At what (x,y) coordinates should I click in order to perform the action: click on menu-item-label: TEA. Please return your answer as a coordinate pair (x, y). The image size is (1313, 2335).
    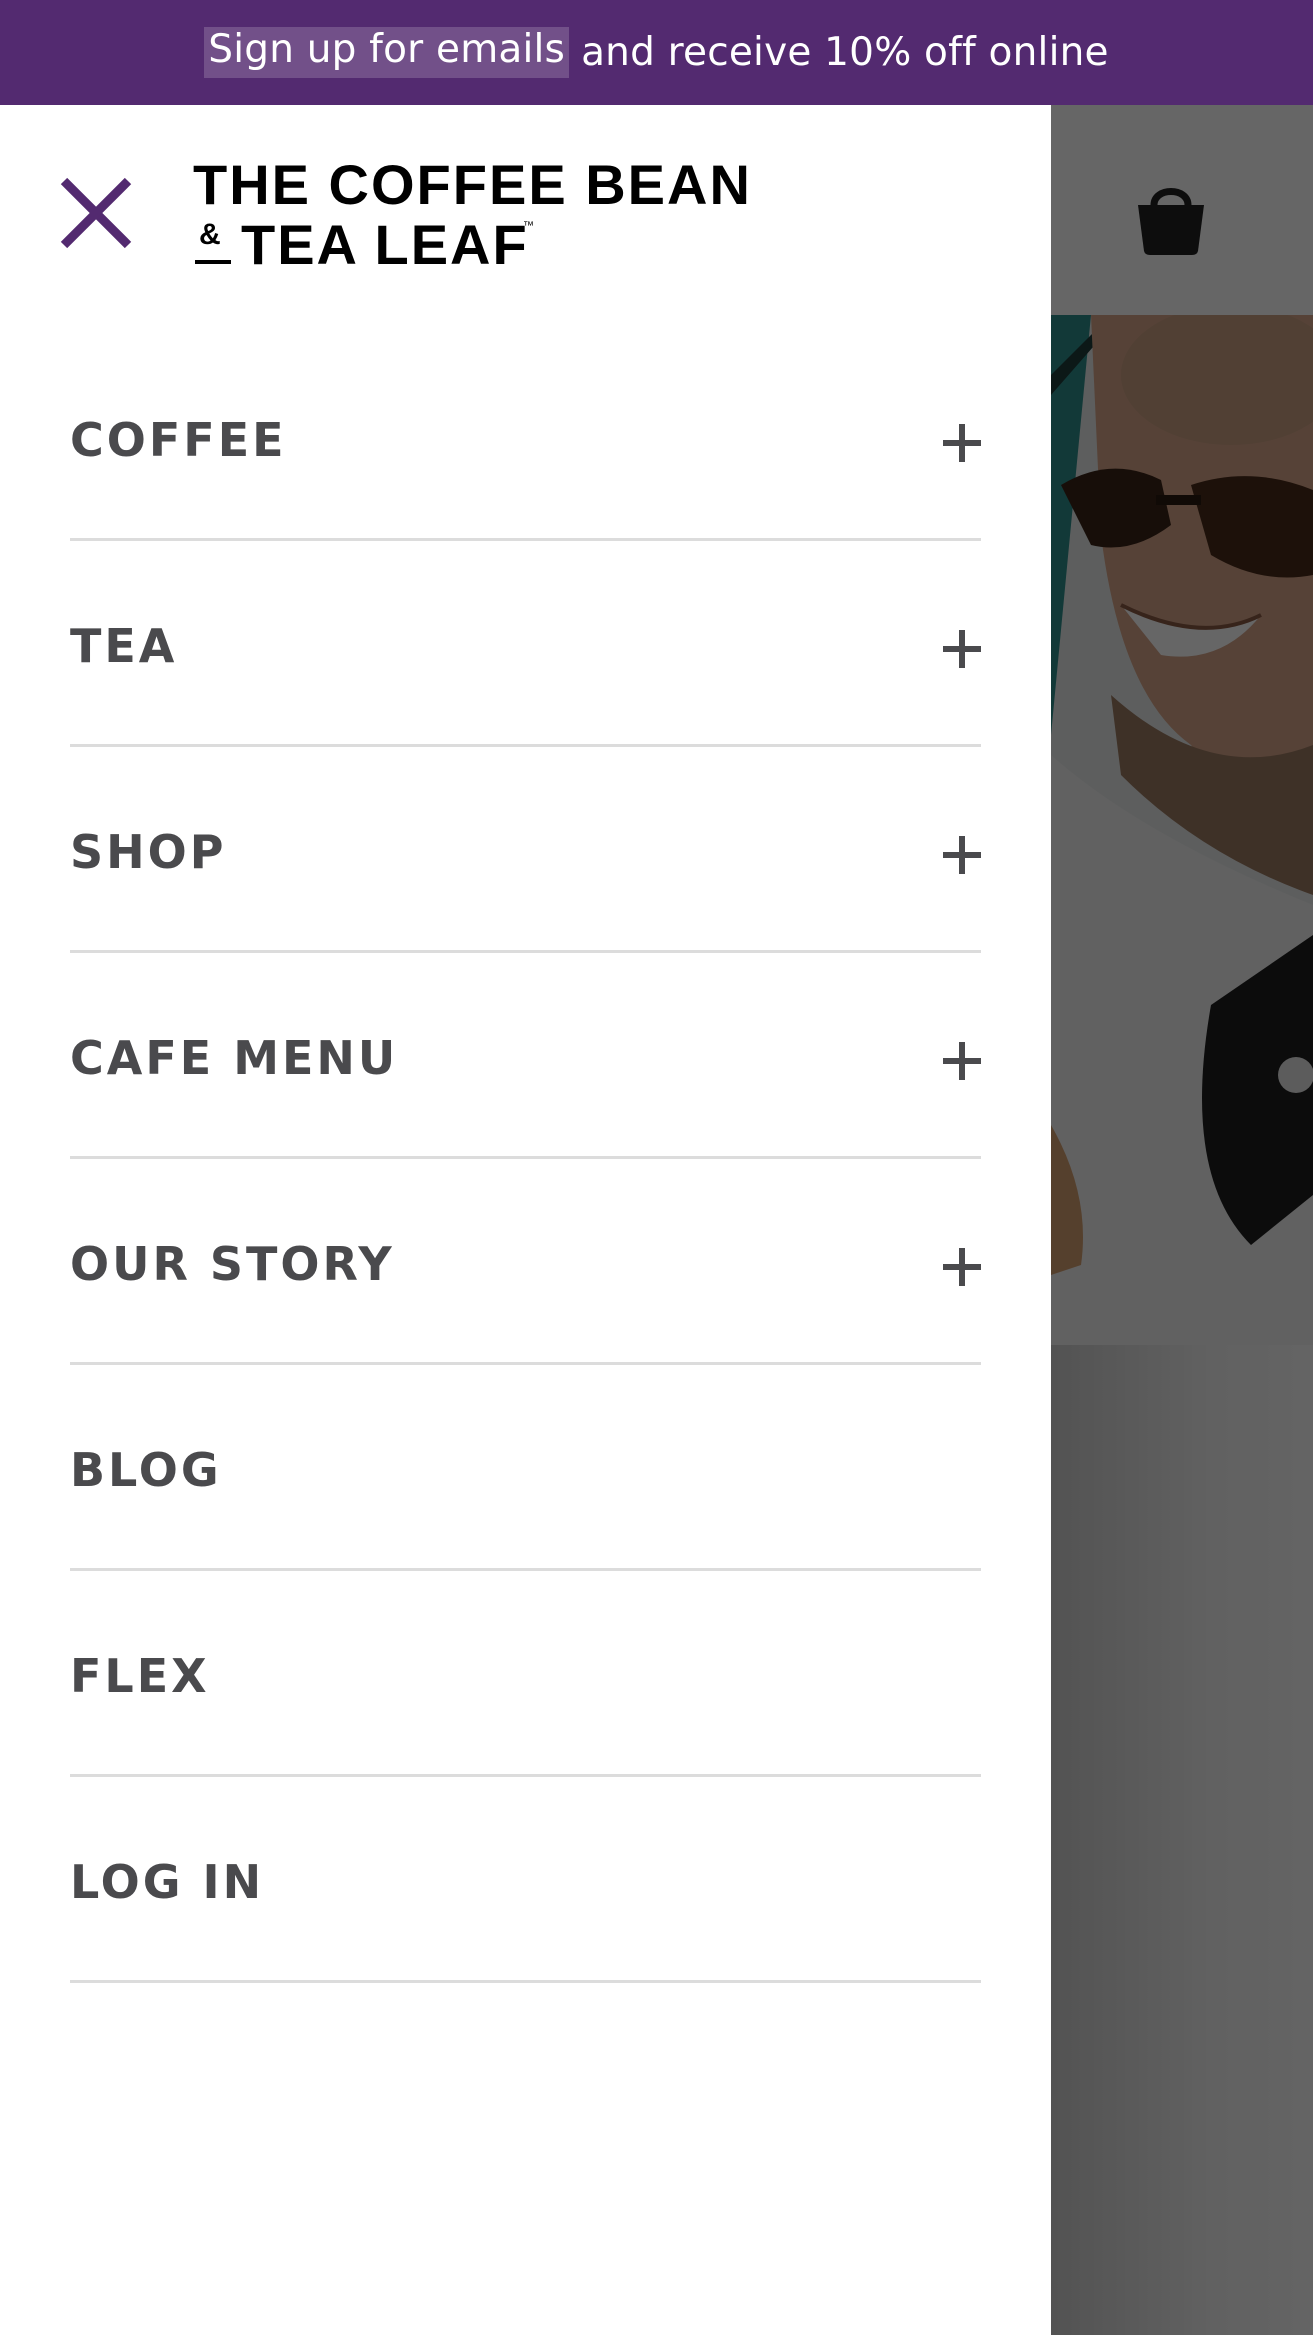
    Looking at the image, I should click on (124, 646).